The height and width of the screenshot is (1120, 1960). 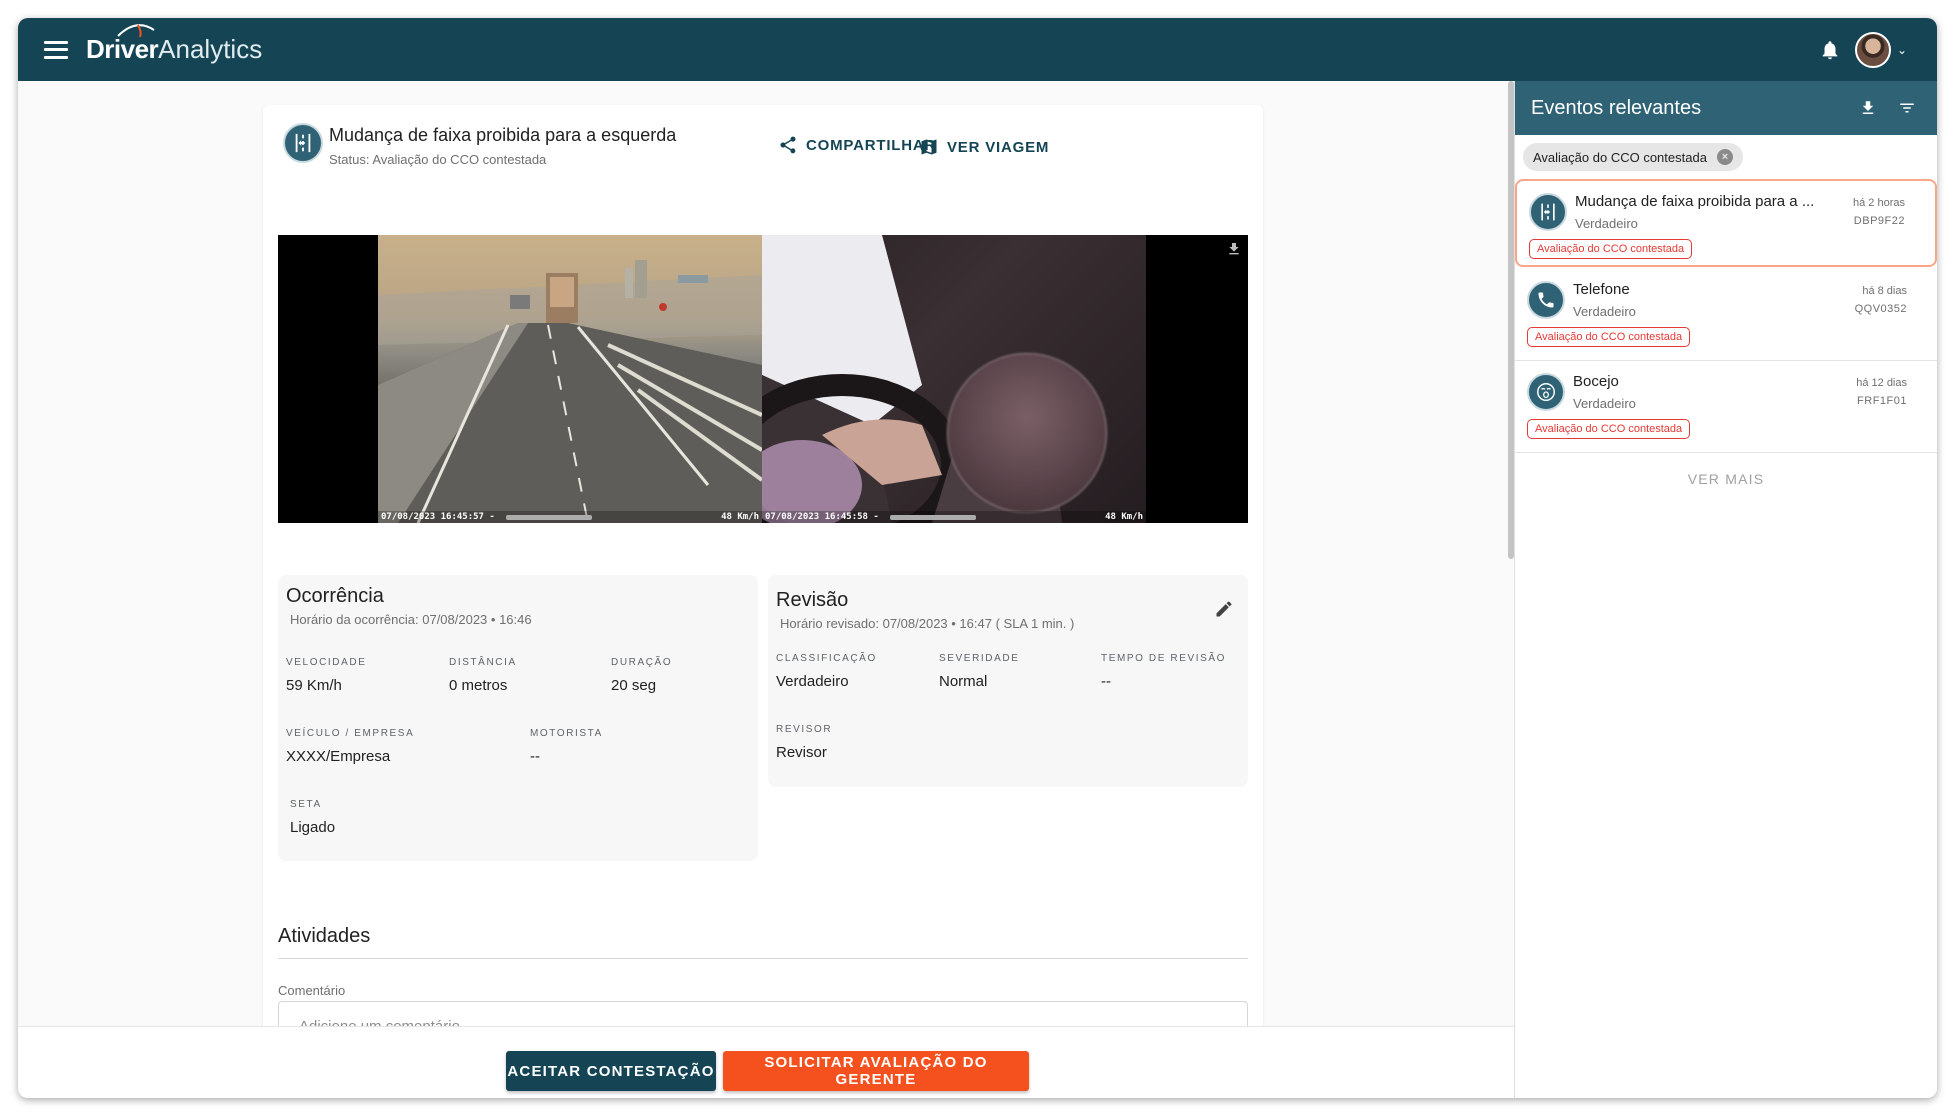 What do you see at coordinates (1830, 50) in the screenshot?
I see `notification-bell-icon` at bounding box center [1830, 50].